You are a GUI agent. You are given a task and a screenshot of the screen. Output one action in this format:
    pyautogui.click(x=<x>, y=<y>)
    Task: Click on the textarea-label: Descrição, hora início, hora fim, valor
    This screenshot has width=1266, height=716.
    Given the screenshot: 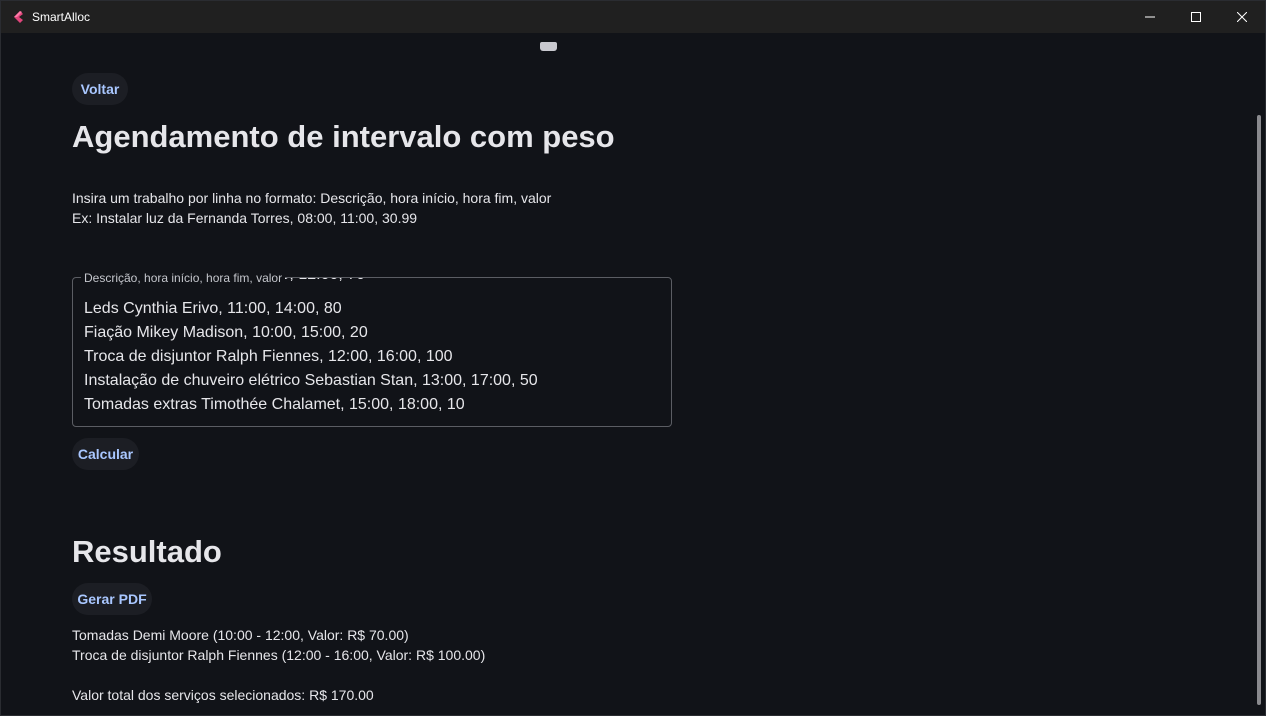 What is the action you would take?
    pyautogui.click(x=183, y=278)
    